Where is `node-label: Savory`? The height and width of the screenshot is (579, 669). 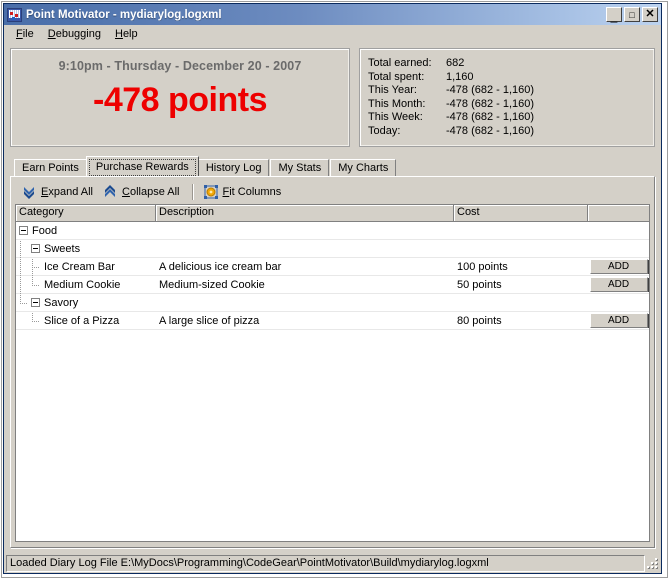 node-label: Savory is located at coordinates (61, 302).